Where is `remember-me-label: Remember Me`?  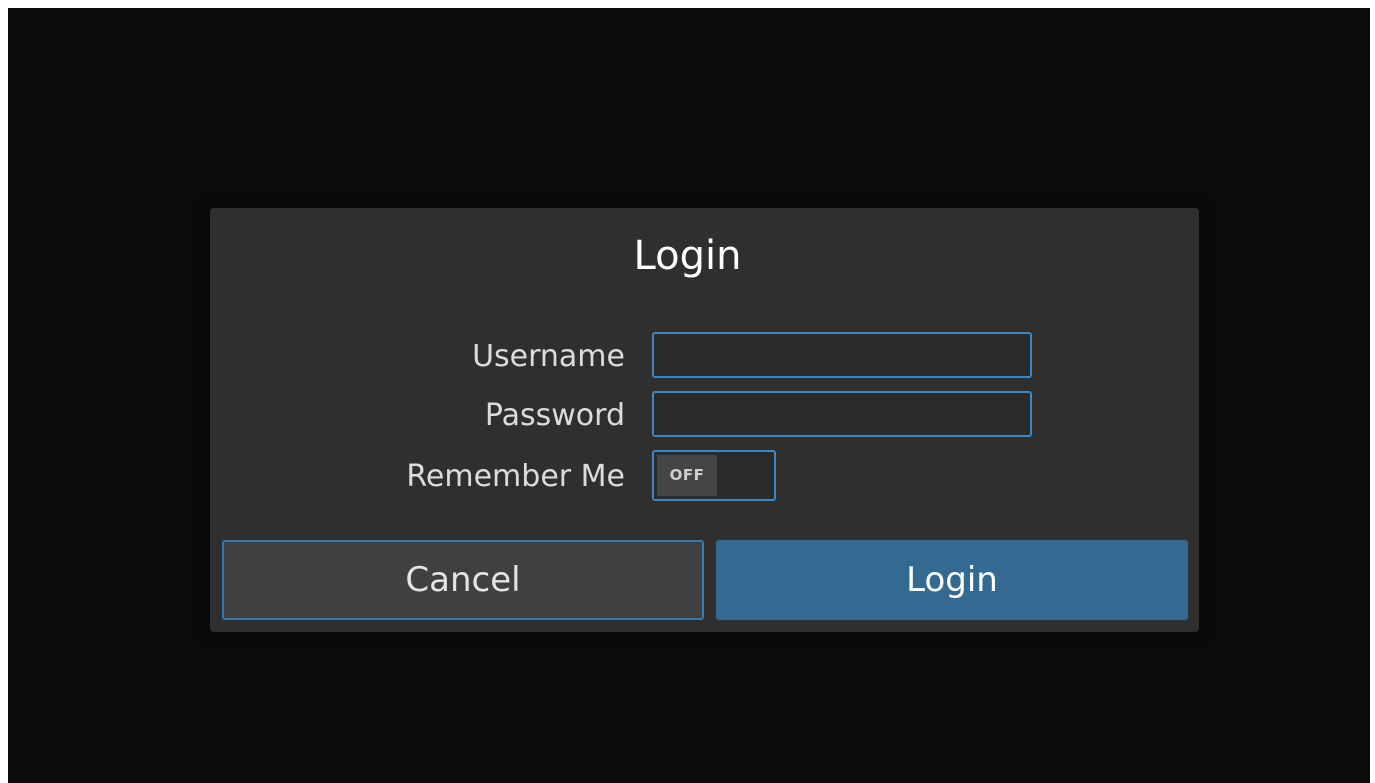 remember-me-label: Remember Me is located at coordinates (515, 476).